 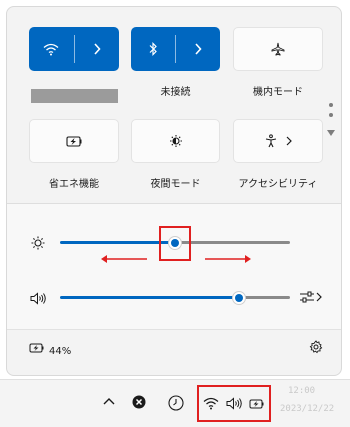 I want to click on night-light-tile, so click(x=175, y=141).